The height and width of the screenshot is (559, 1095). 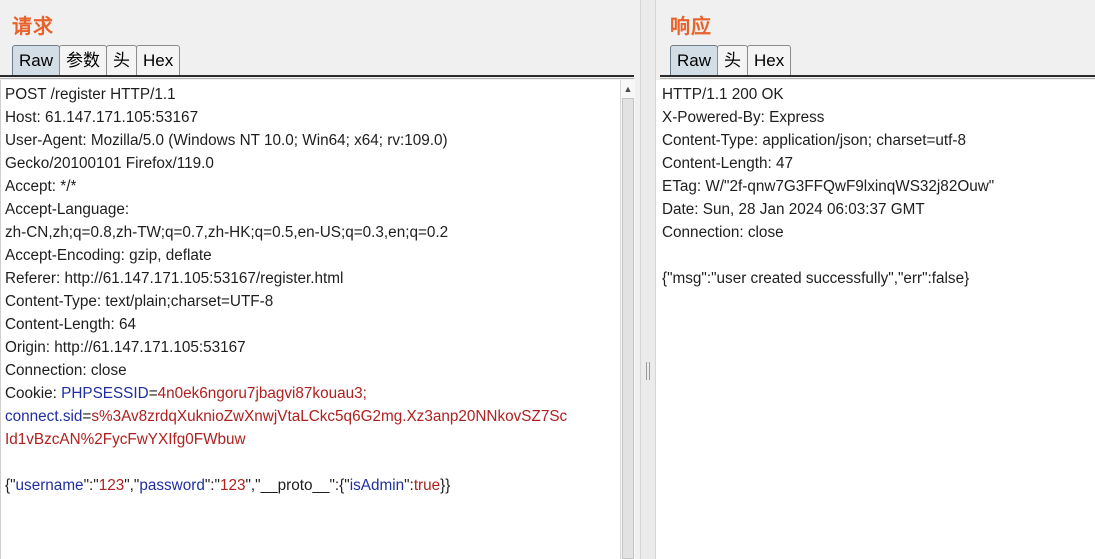 What do you see at coordinates (33, 393) in the screenshot?
I see `cookie-label: Cookie:` at bounding box center [33, 393].